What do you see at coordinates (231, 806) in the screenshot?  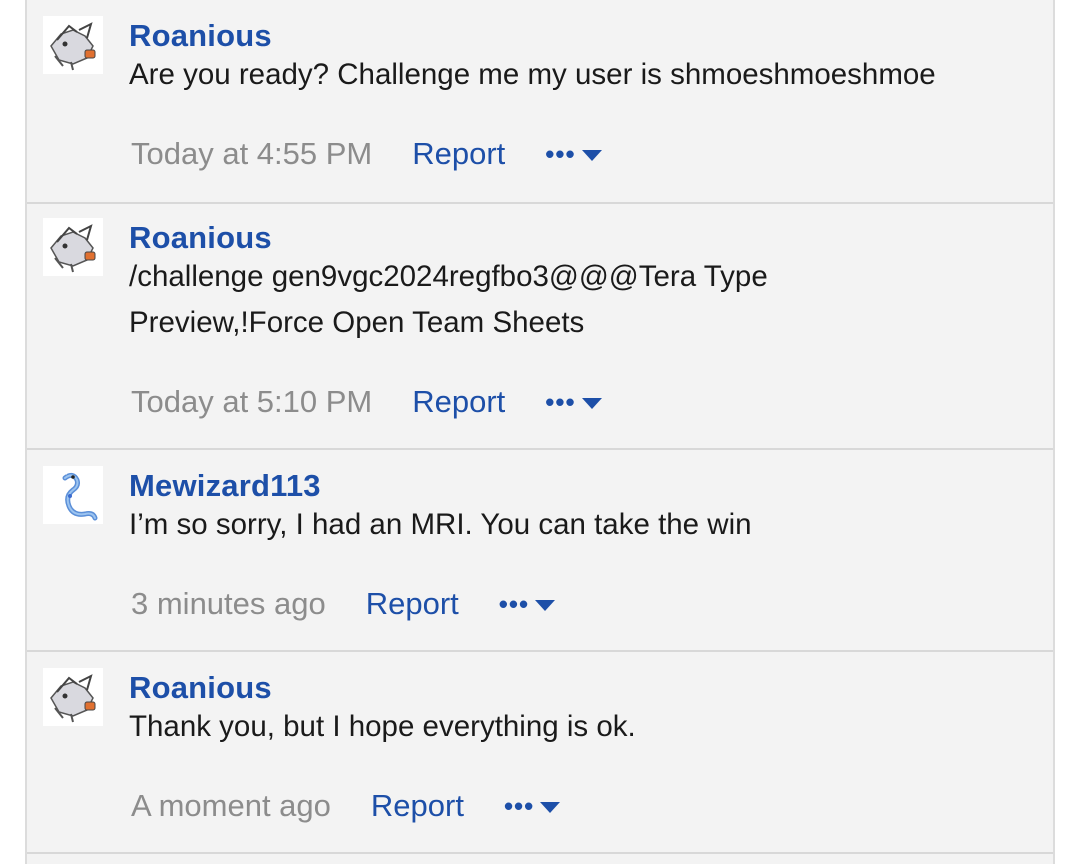 I see `timestamp: A moment ago` at bounding box center [231, 806].